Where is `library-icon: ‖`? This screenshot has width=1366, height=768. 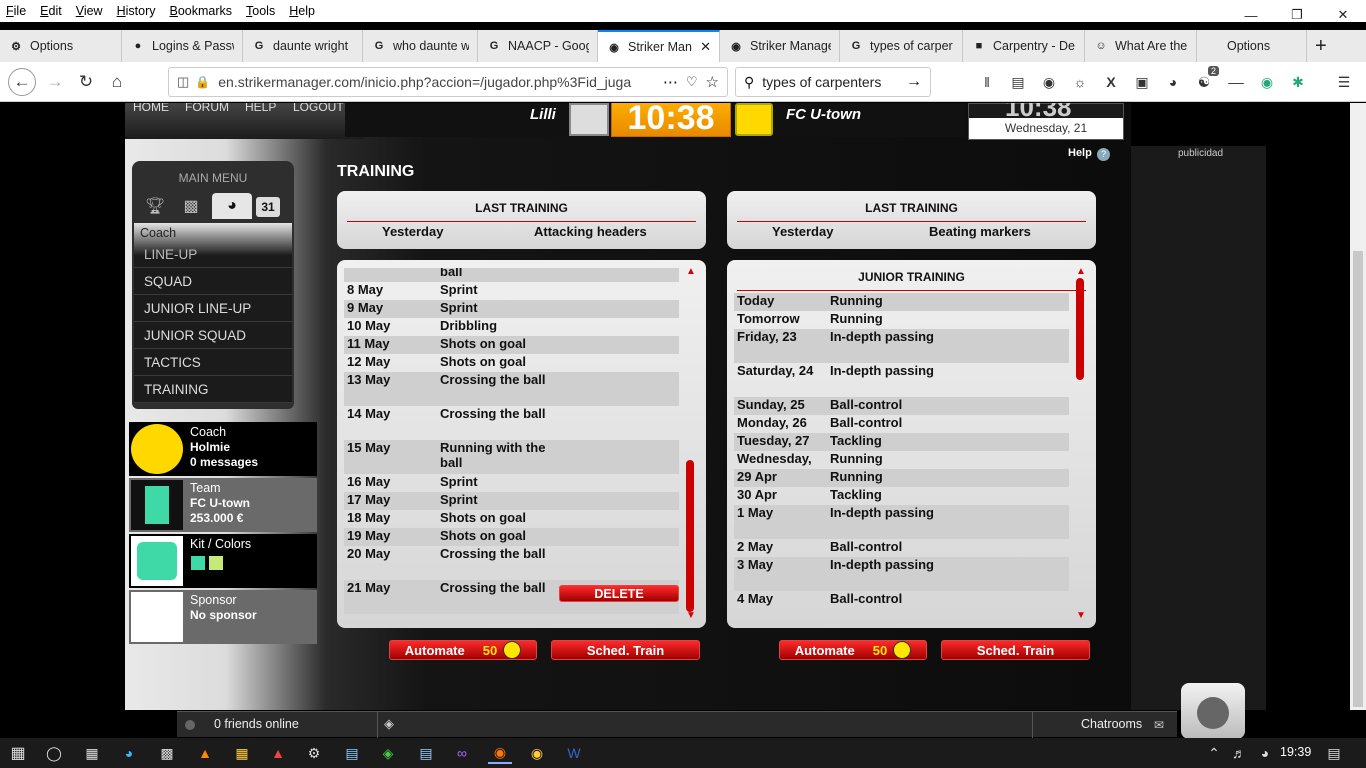
library-icon: ‖ is located at coordinates (987, 82).